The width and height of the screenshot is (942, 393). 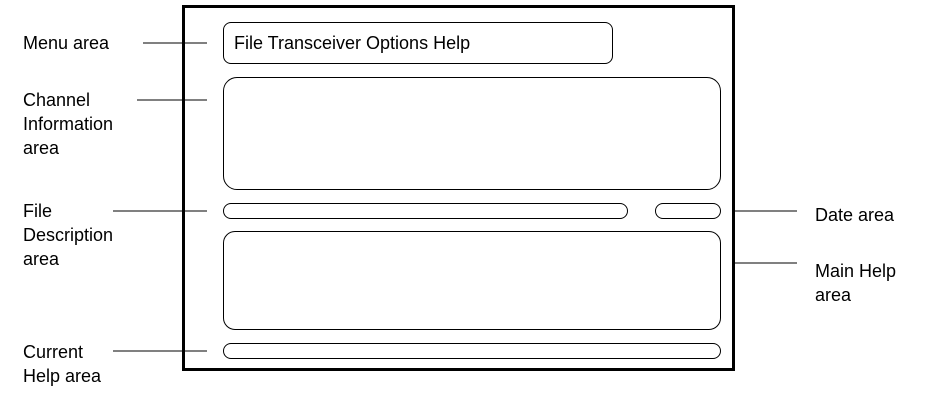 What do you see at coordinates (688, 211) in the screenshot?
I see `date-box` at bounding box center [688, 211].